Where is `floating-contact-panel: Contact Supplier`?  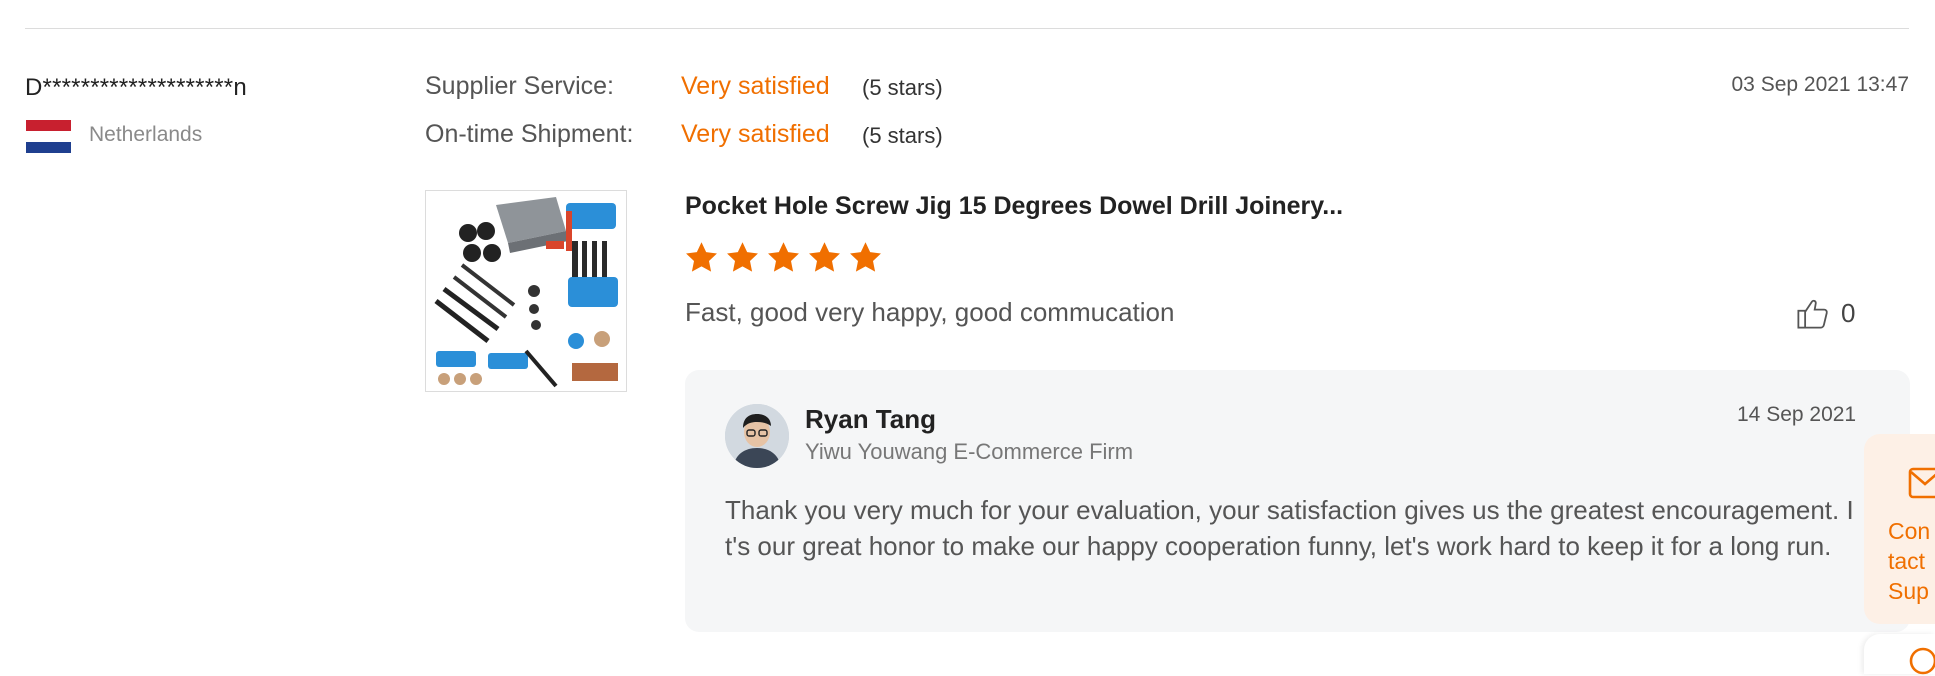
floating-contact-panel: Contact Supplier is located at coordinates (1899, 539).